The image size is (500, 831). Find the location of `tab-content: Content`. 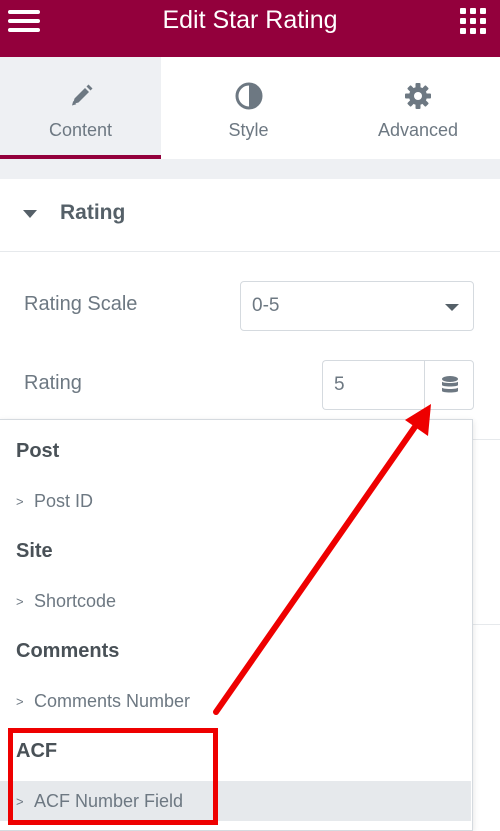

tab-content: Content is located at coordinates (80, 108).